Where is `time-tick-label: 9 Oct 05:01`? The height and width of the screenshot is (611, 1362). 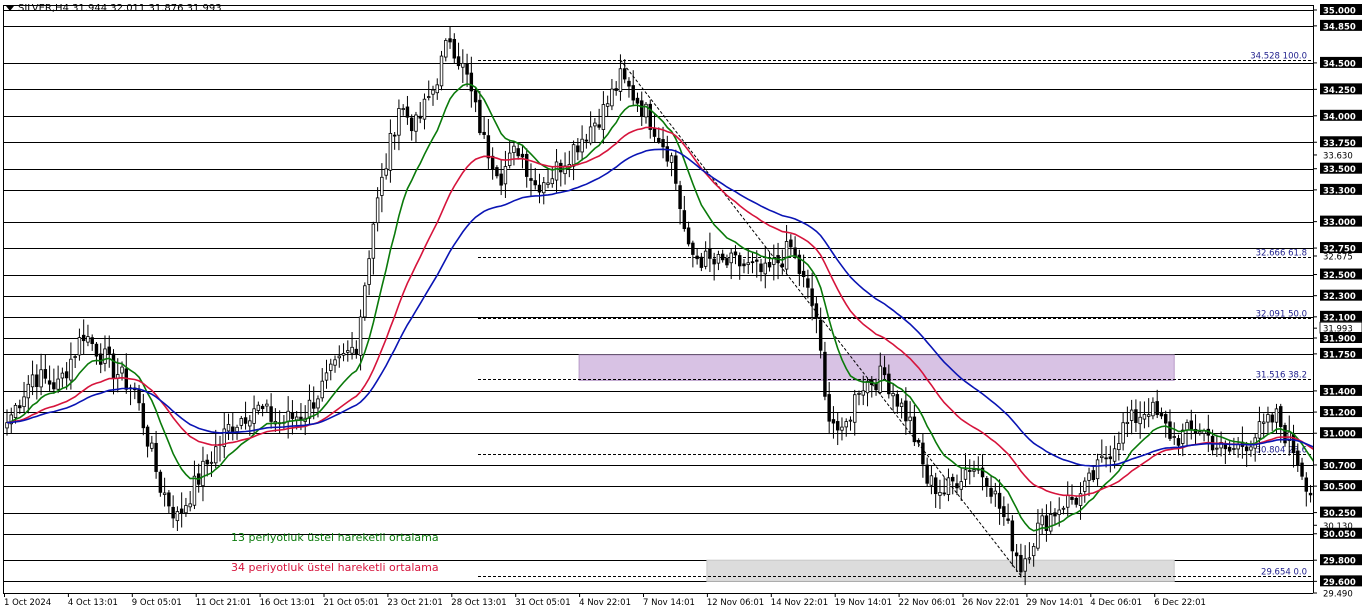 time-tick-label: 9 Oct 05:01 is located at coordinates (157, 603).